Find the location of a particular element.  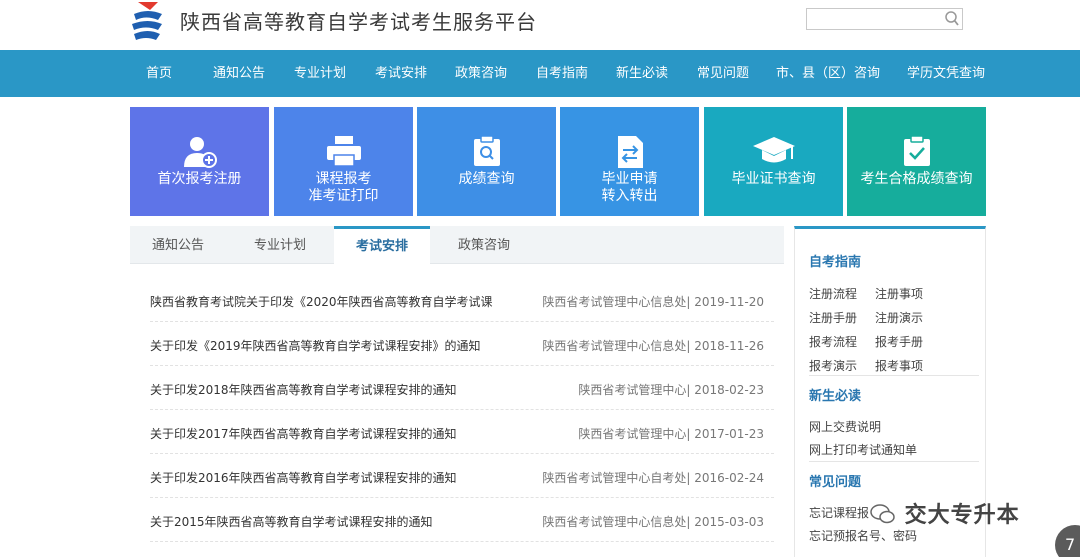

guide-link: 注册手册 is located at coordinates (833, 317).